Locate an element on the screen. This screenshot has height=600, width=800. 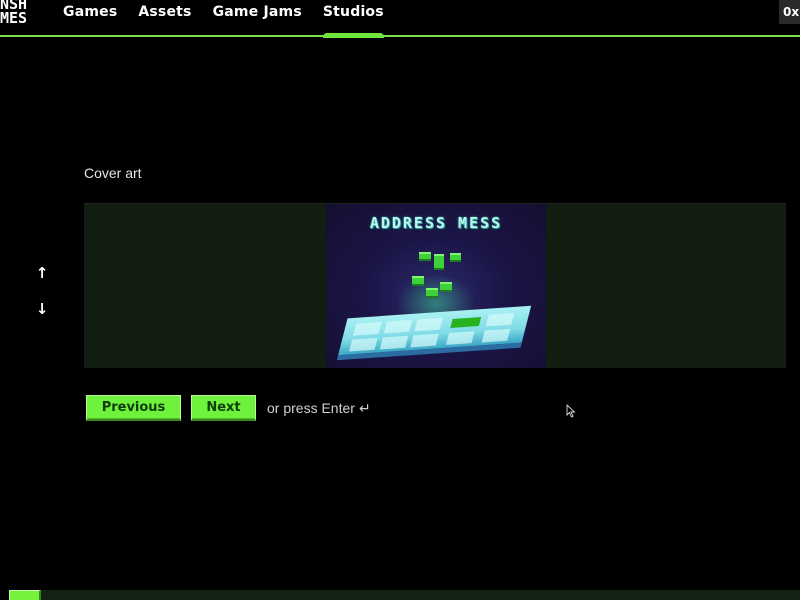
enter-hint-text: or press Enter is located at coordinates (311, 408).